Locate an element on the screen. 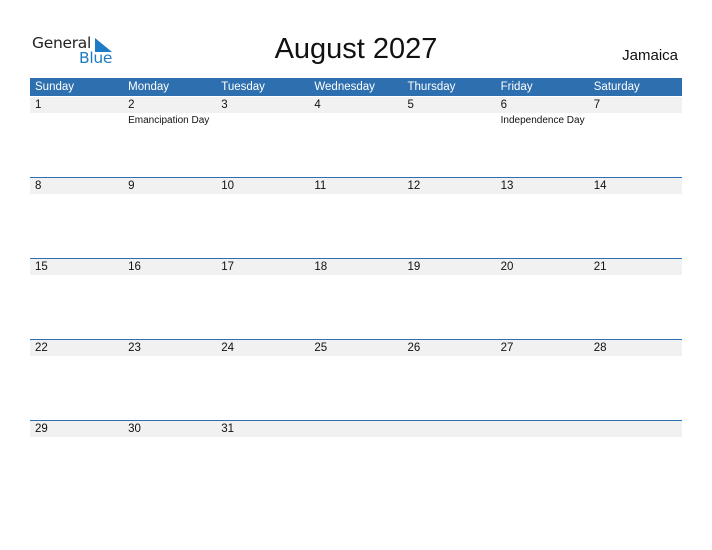 This screenshot has width=712, height=550. day-number: 7 is located at coordinates (597, 105).